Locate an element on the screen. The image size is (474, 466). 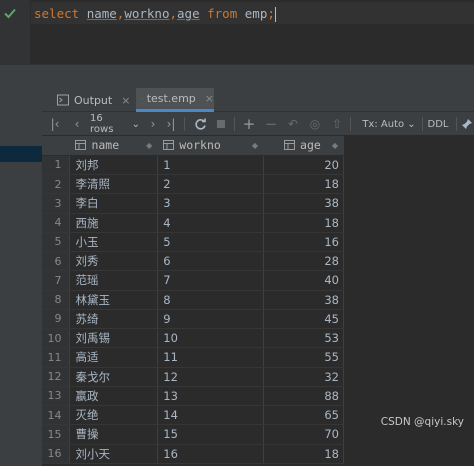
table-row: 4 西施 4 18 is located at coordinates (193, 223).